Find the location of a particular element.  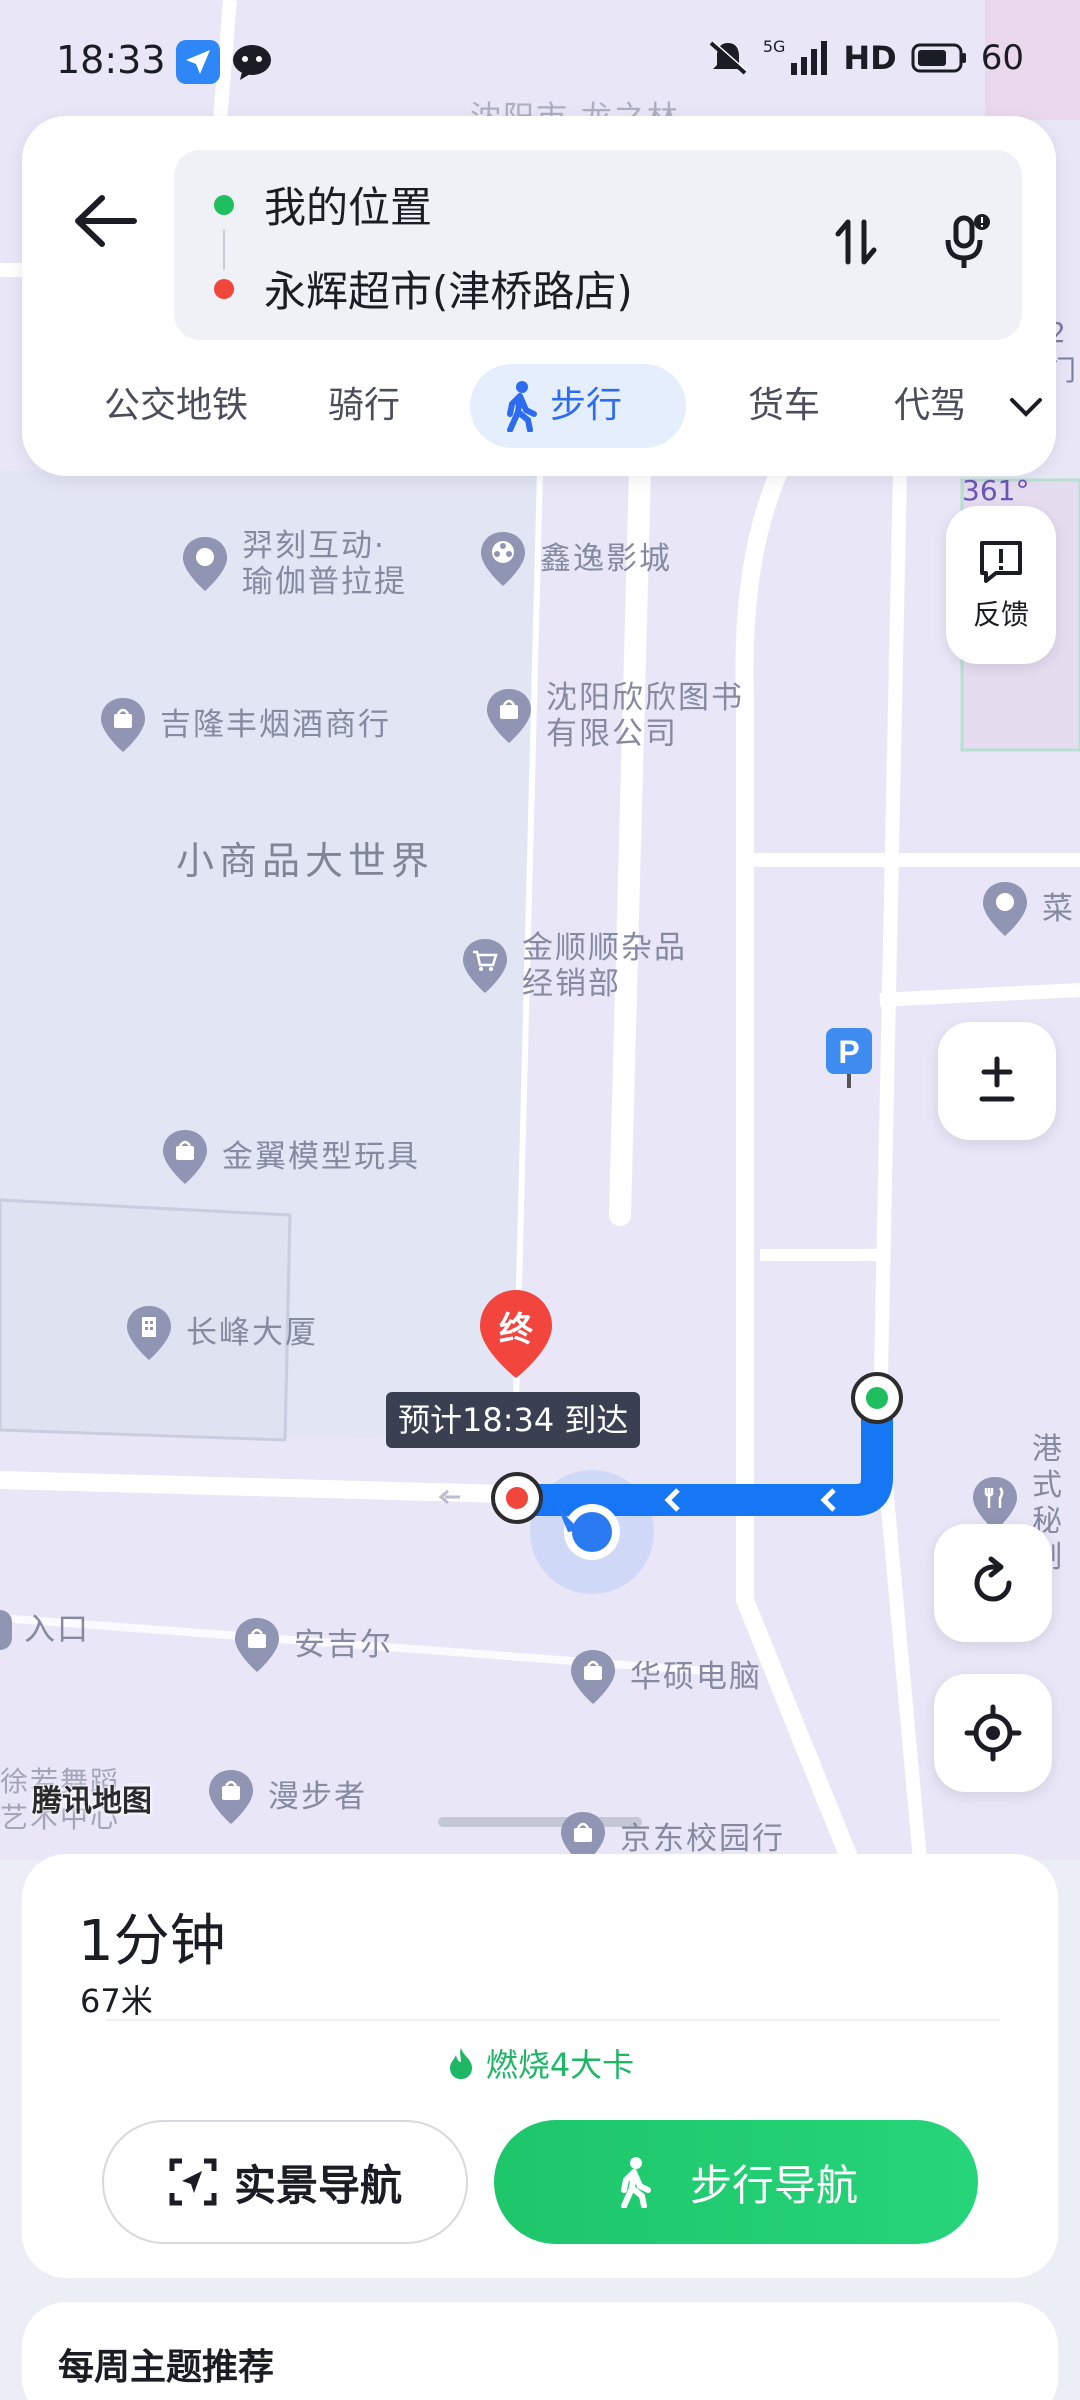

origin-field: 我的位置 is located at coordinates (323, 204).